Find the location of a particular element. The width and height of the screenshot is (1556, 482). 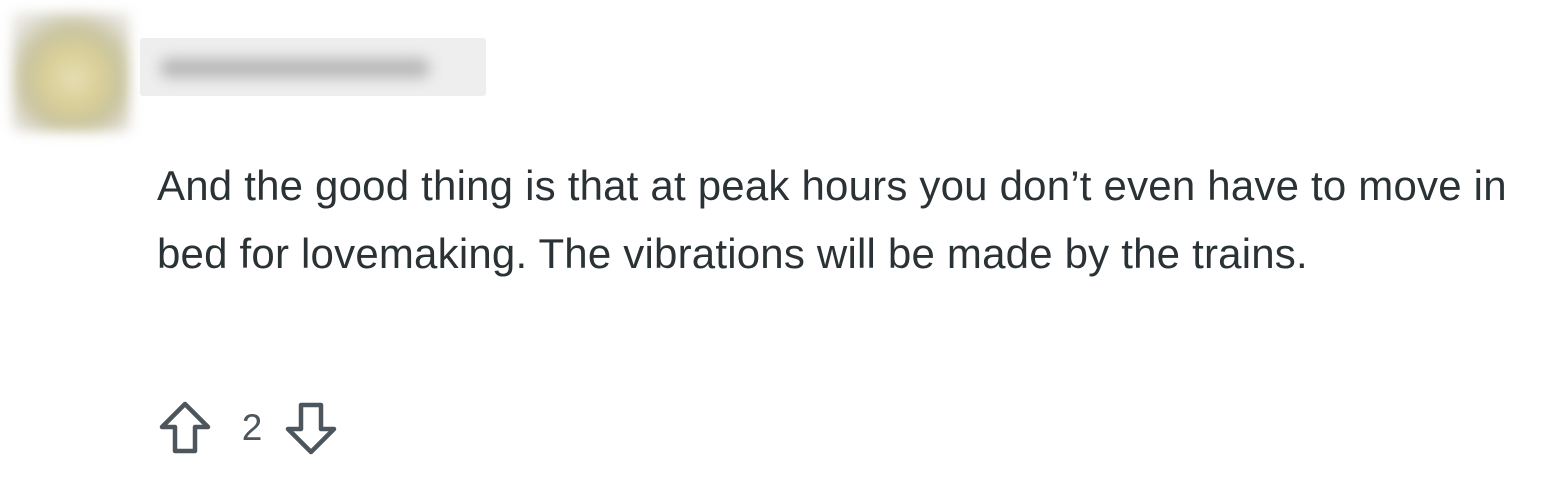

arrow-up-outline-icon is located at coordinates (185, 427).